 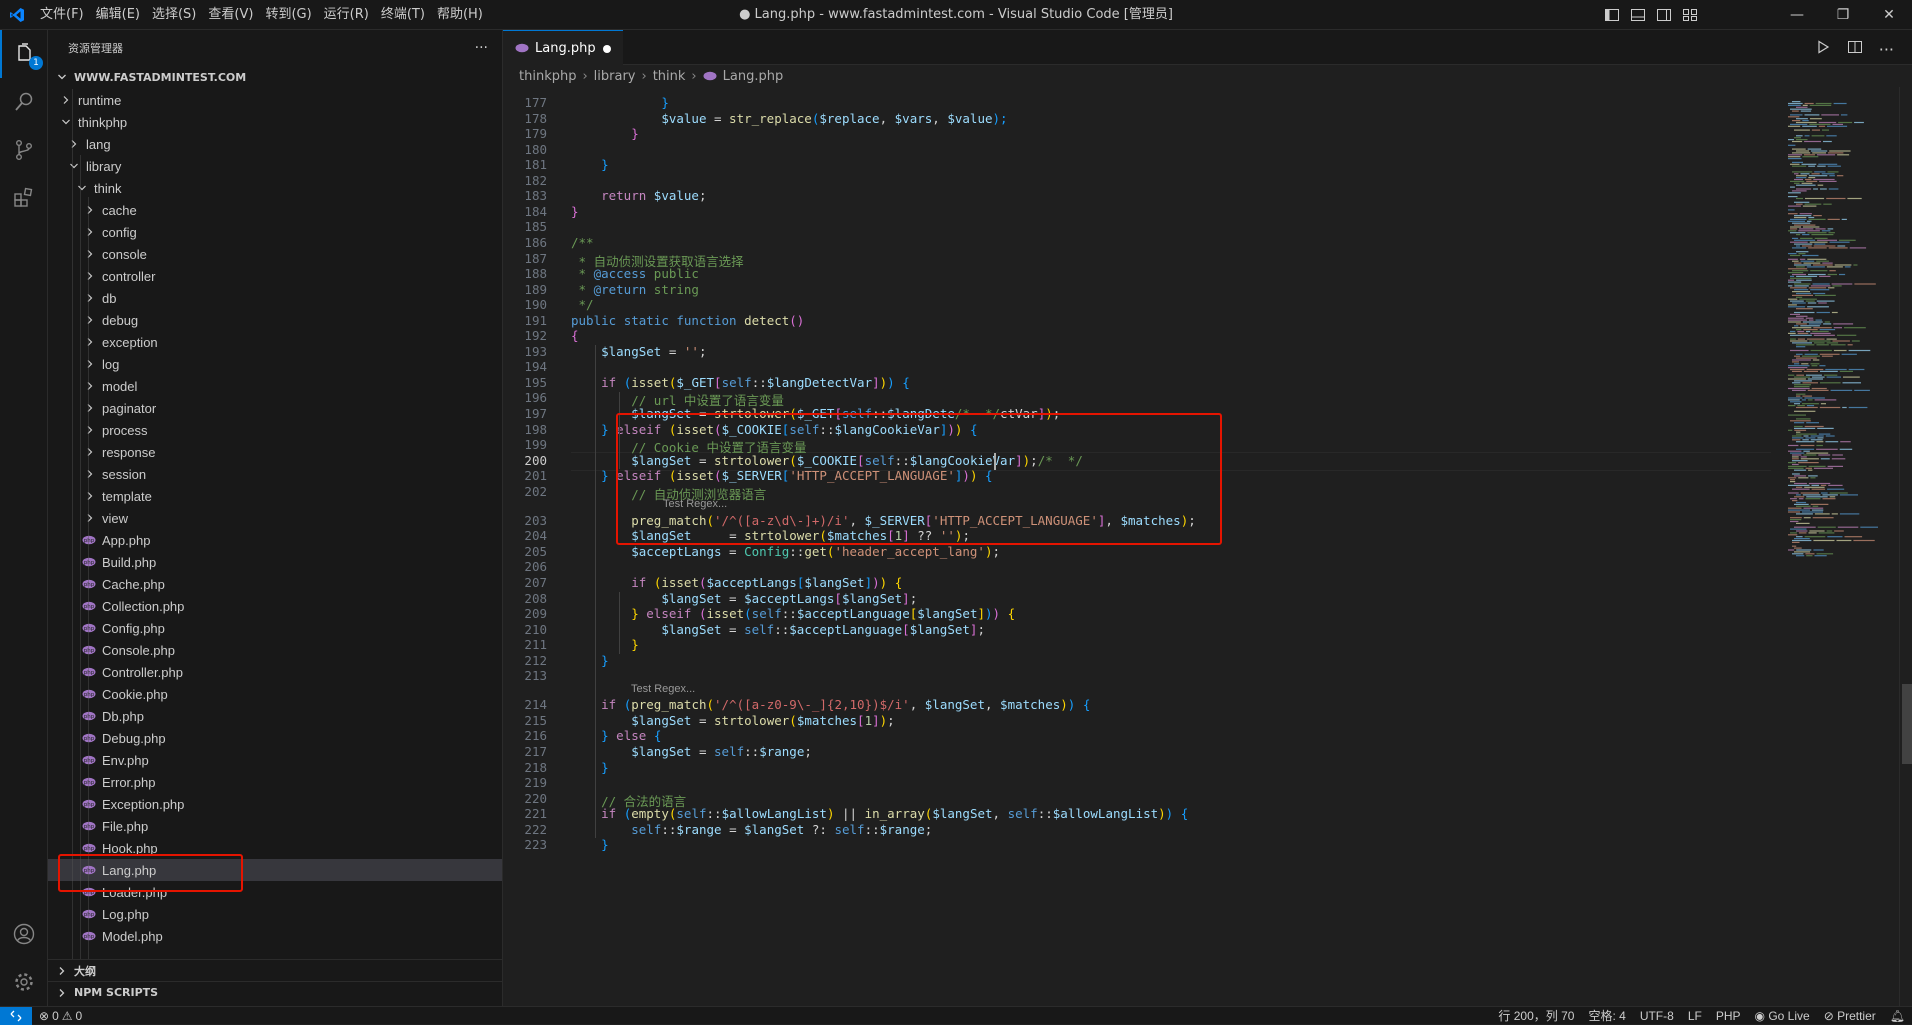 What do you see at coordinates (607, 49) in the screenshot?
I see `unsaved-dot-icon` at bounding box center [607, 49].